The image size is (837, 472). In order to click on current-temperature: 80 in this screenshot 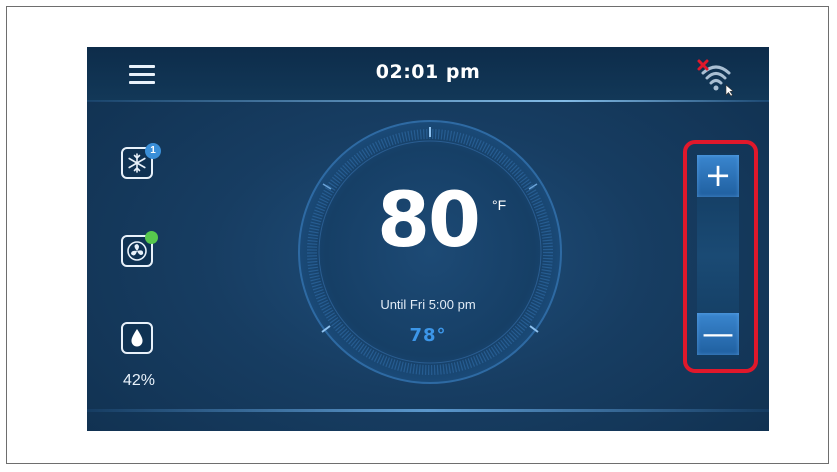, I will do `click(429, 219)`.